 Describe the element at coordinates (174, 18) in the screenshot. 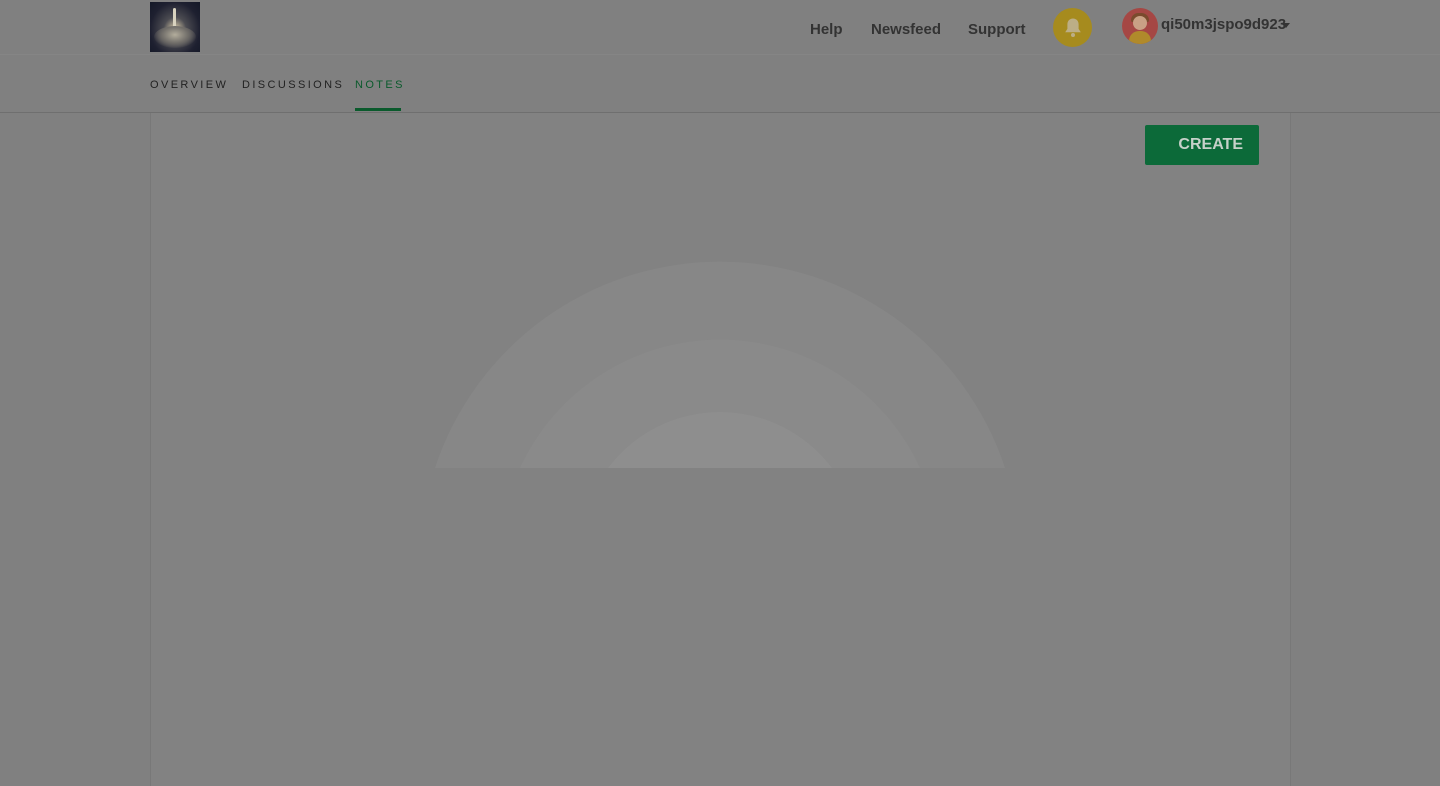

I see `rocket-icon` at that location.